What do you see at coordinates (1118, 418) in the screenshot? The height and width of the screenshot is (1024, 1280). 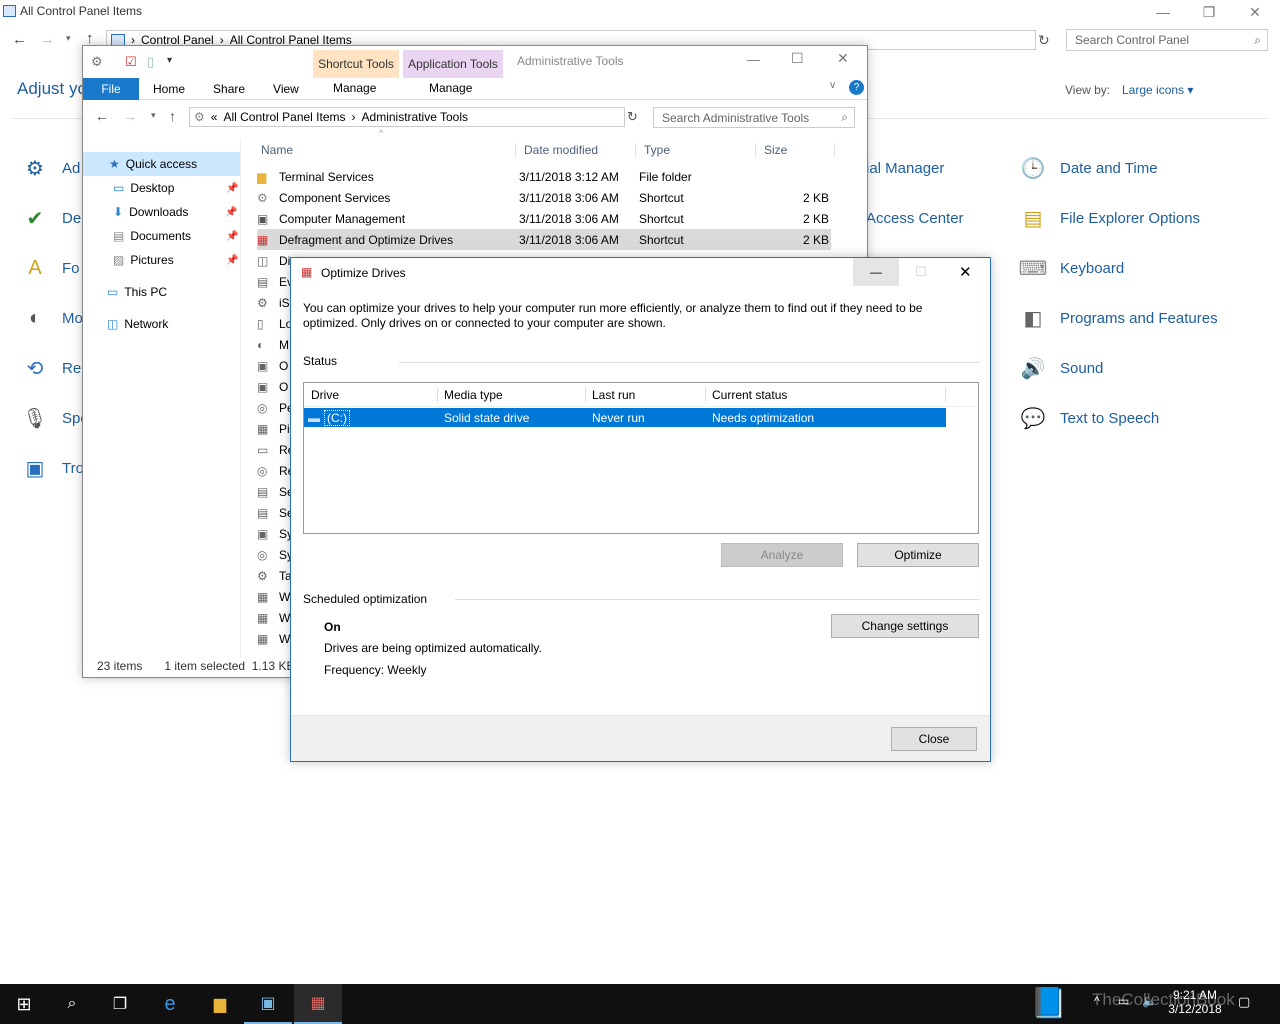 I see `cp-item-text-to-speech: 💬 Text to Speech` at bounding box center [1118, 418].